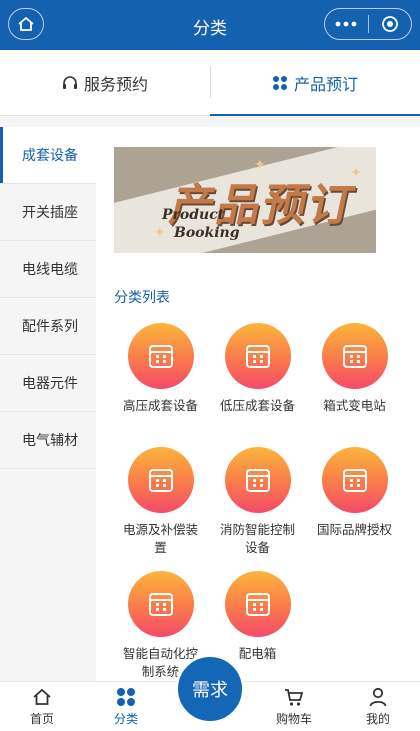 The height and width of the screenshot is (731, 420). What do you see at coordinates (48, 212) in the screenshot?
I see `sidebar-item-switch-socket: 开关插座` at bounding box center [48, 212].